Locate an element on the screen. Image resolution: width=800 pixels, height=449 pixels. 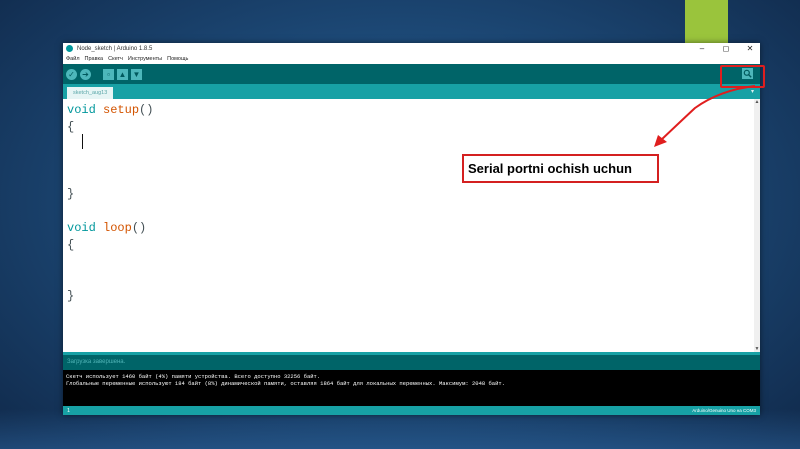
annotation-callout: Serial portni ochish uchun is located at coordinates (560, 168).